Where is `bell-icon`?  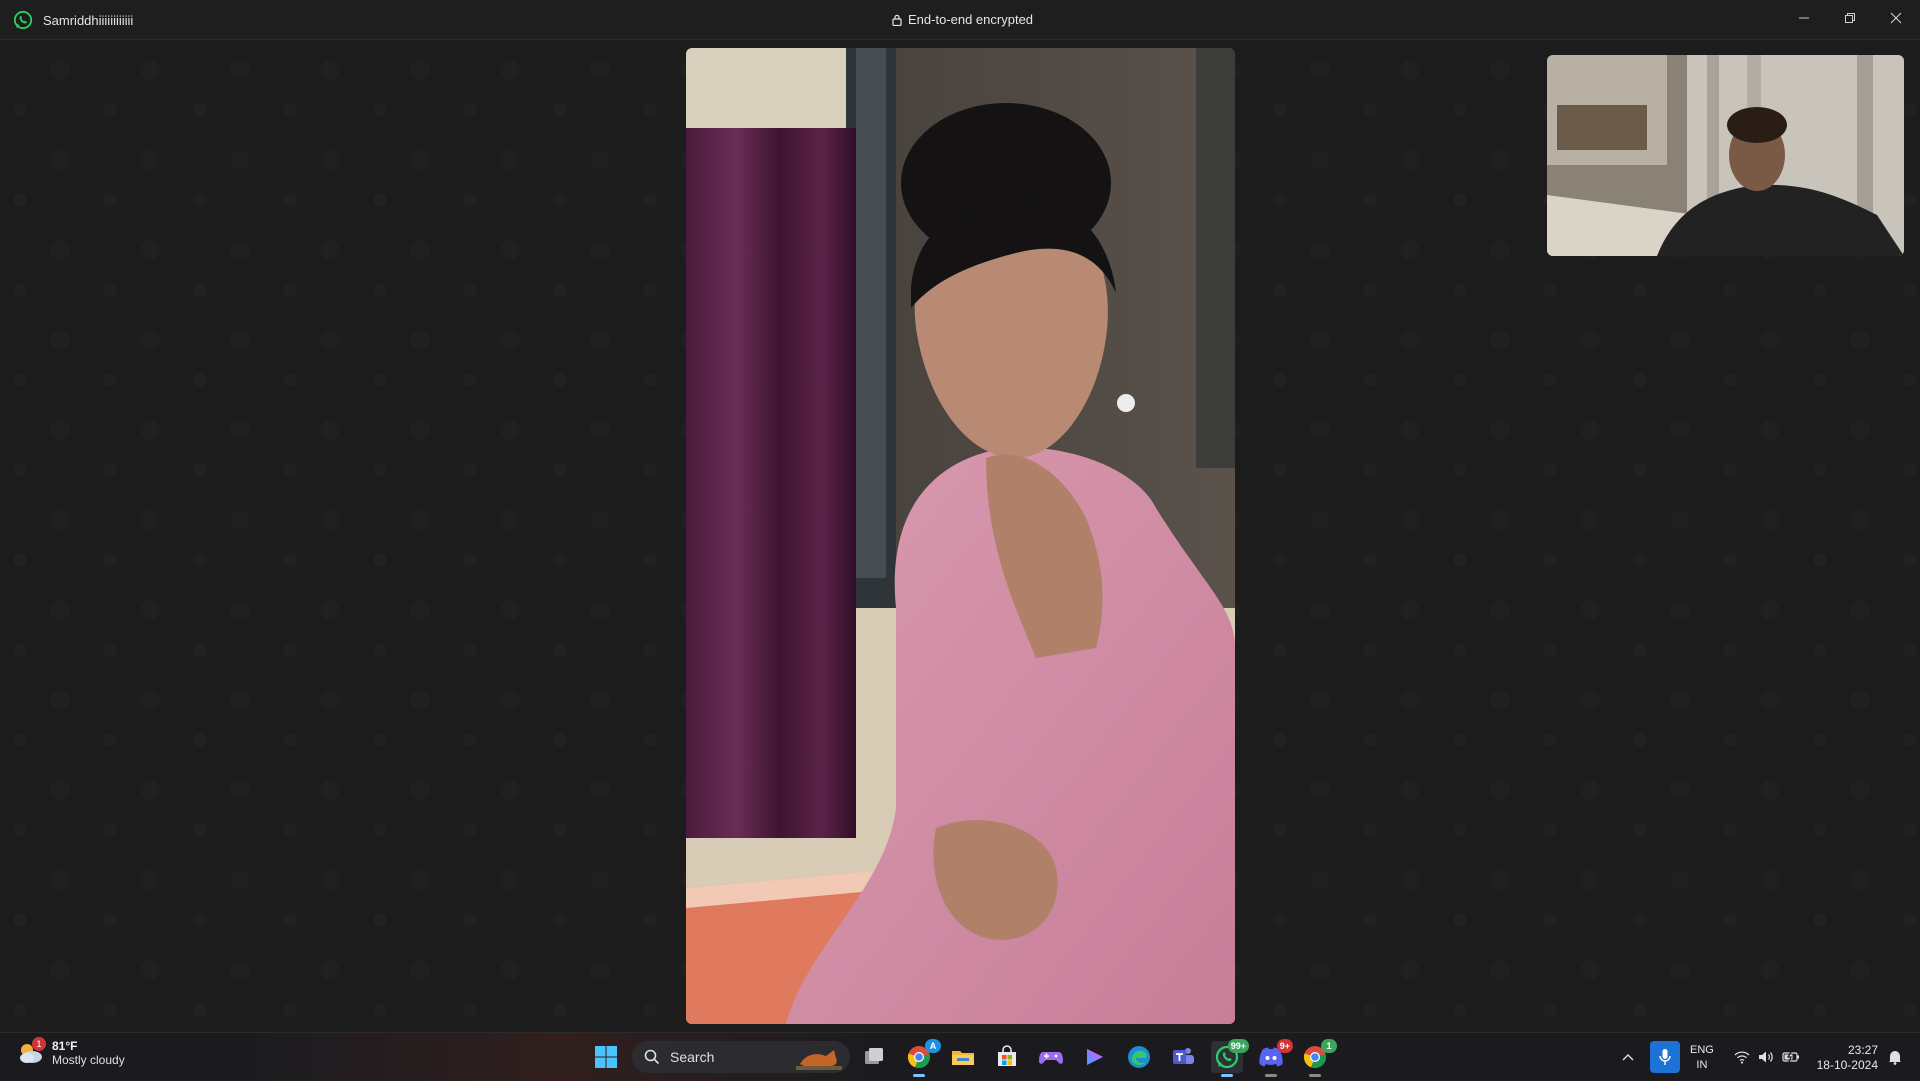
bell-icon is located at coordinates (1895, 1058).